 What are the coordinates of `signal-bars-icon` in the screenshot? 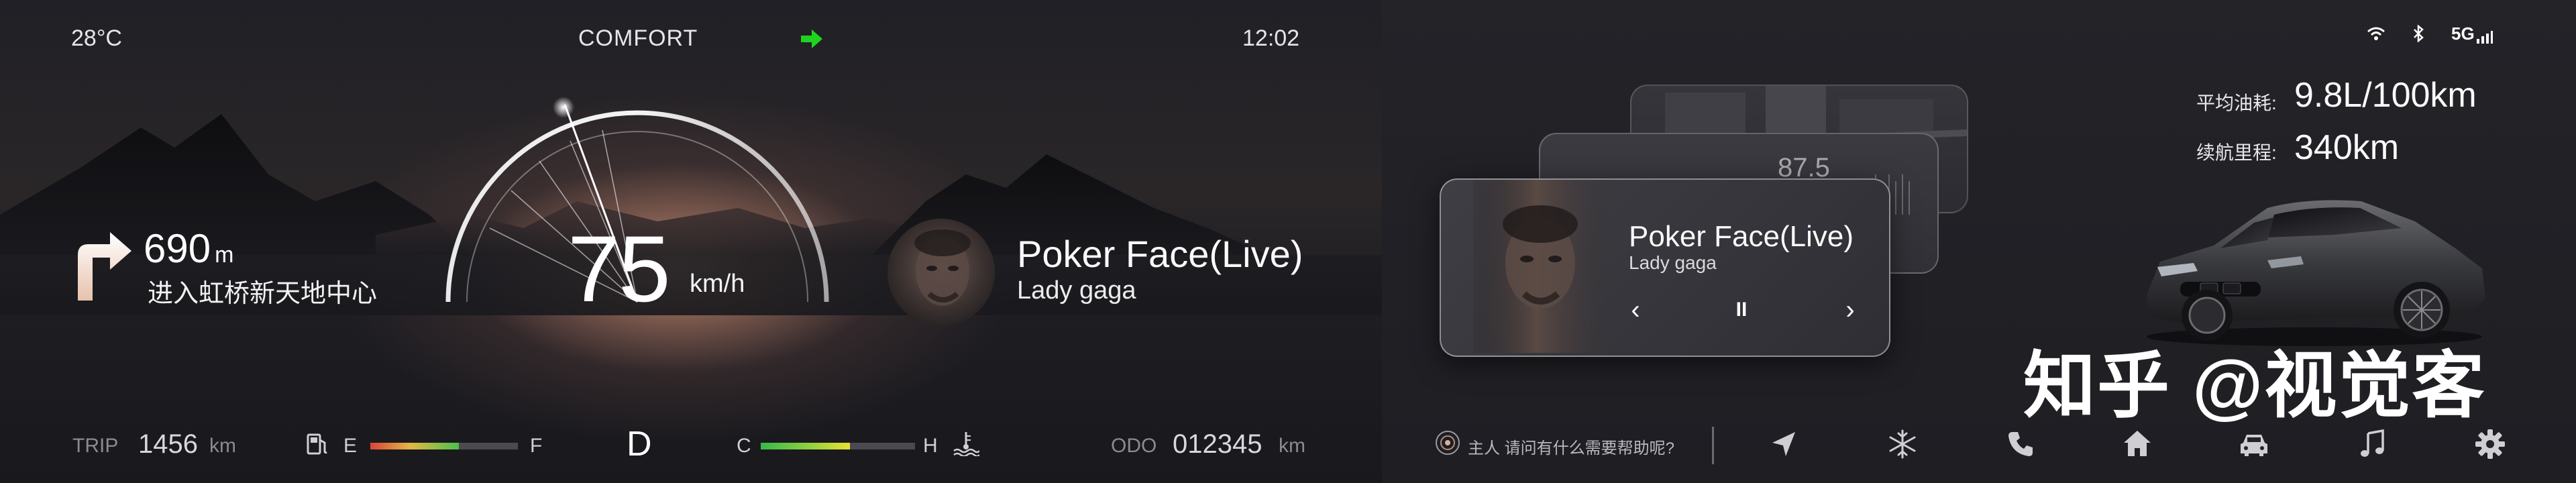 It's located at (2484, 37).